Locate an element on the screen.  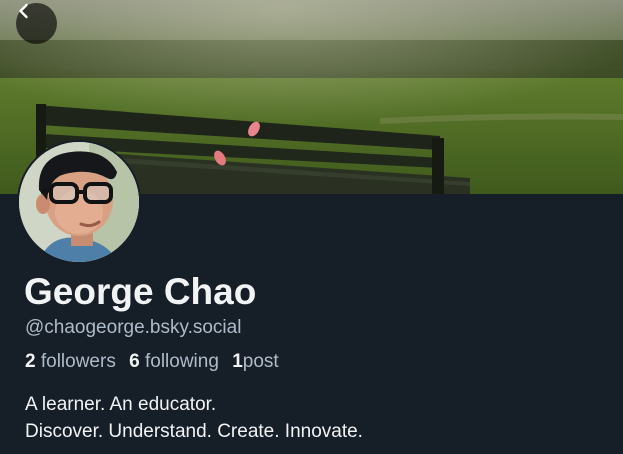
avatar-illustration is located at coordinates (79, 202).